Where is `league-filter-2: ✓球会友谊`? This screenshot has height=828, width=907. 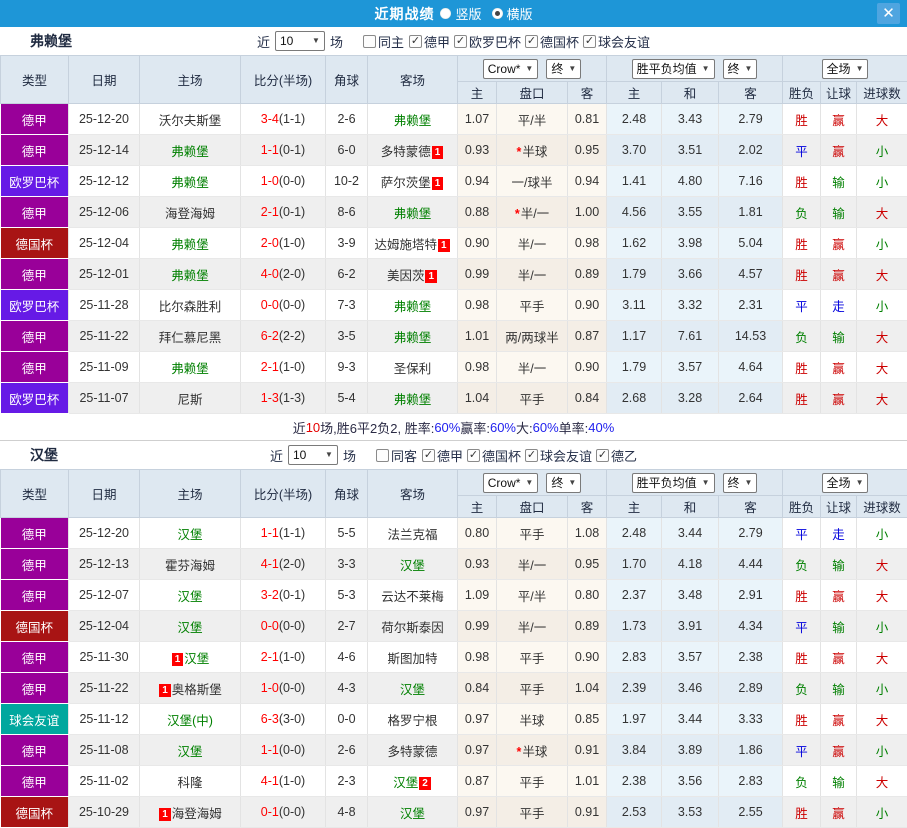 league-filter-2: ✓球会友谊 is located at coordinates (558, 455).